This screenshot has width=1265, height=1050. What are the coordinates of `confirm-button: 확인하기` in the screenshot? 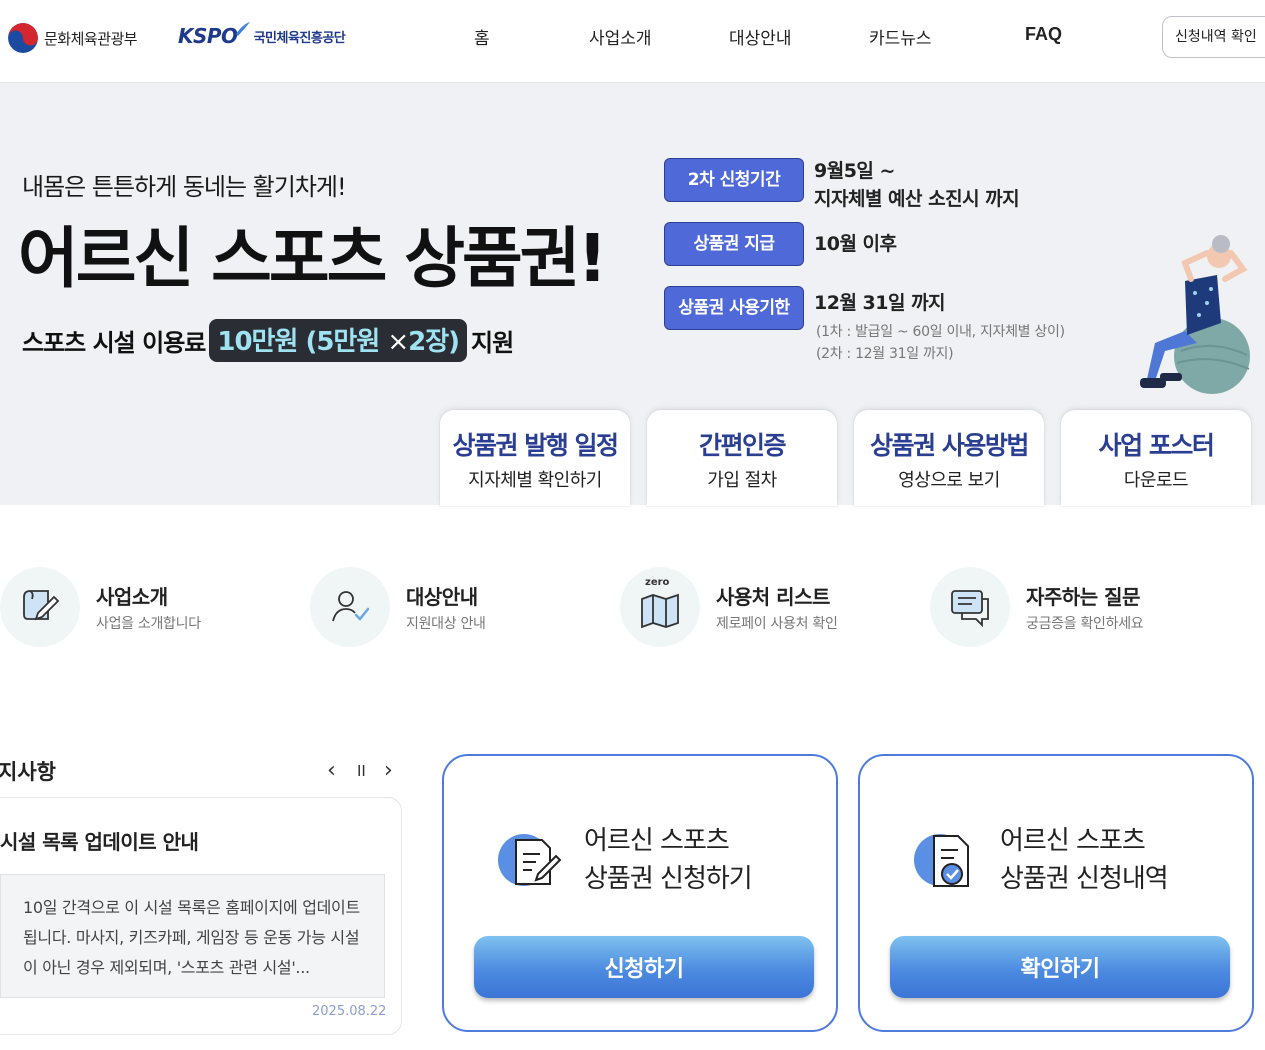 It's located at (1060, 967).